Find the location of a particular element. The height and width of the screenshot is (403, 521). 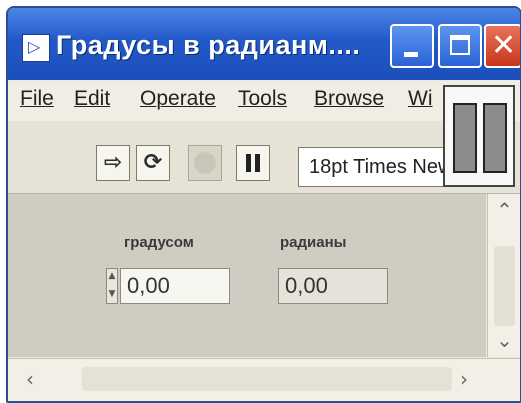

horizontal-scroll-thumb is located at coordinates (267, 379).